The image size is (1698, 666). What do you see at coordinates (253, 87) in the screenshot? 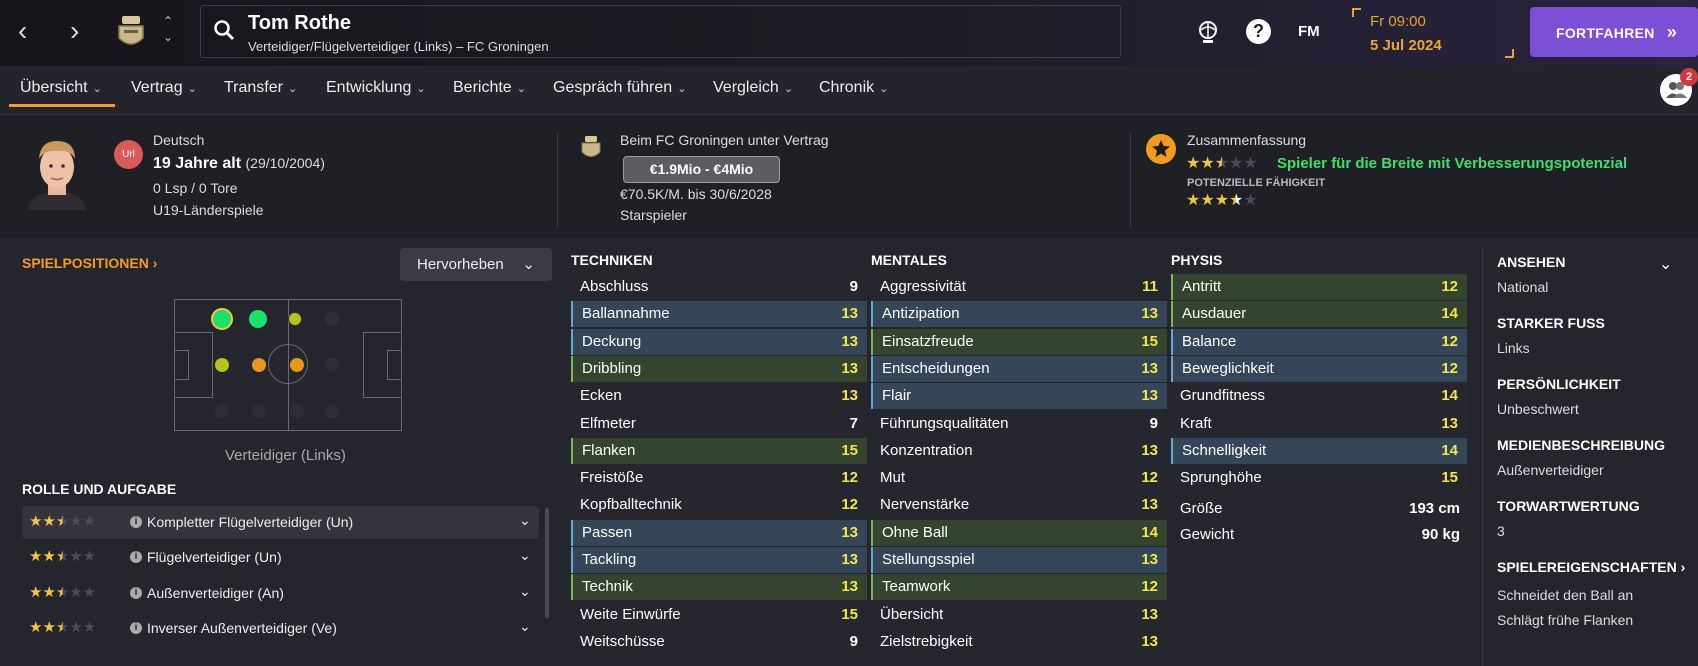
I see `tab-label: Transfer` at bounding box center [253, 87].